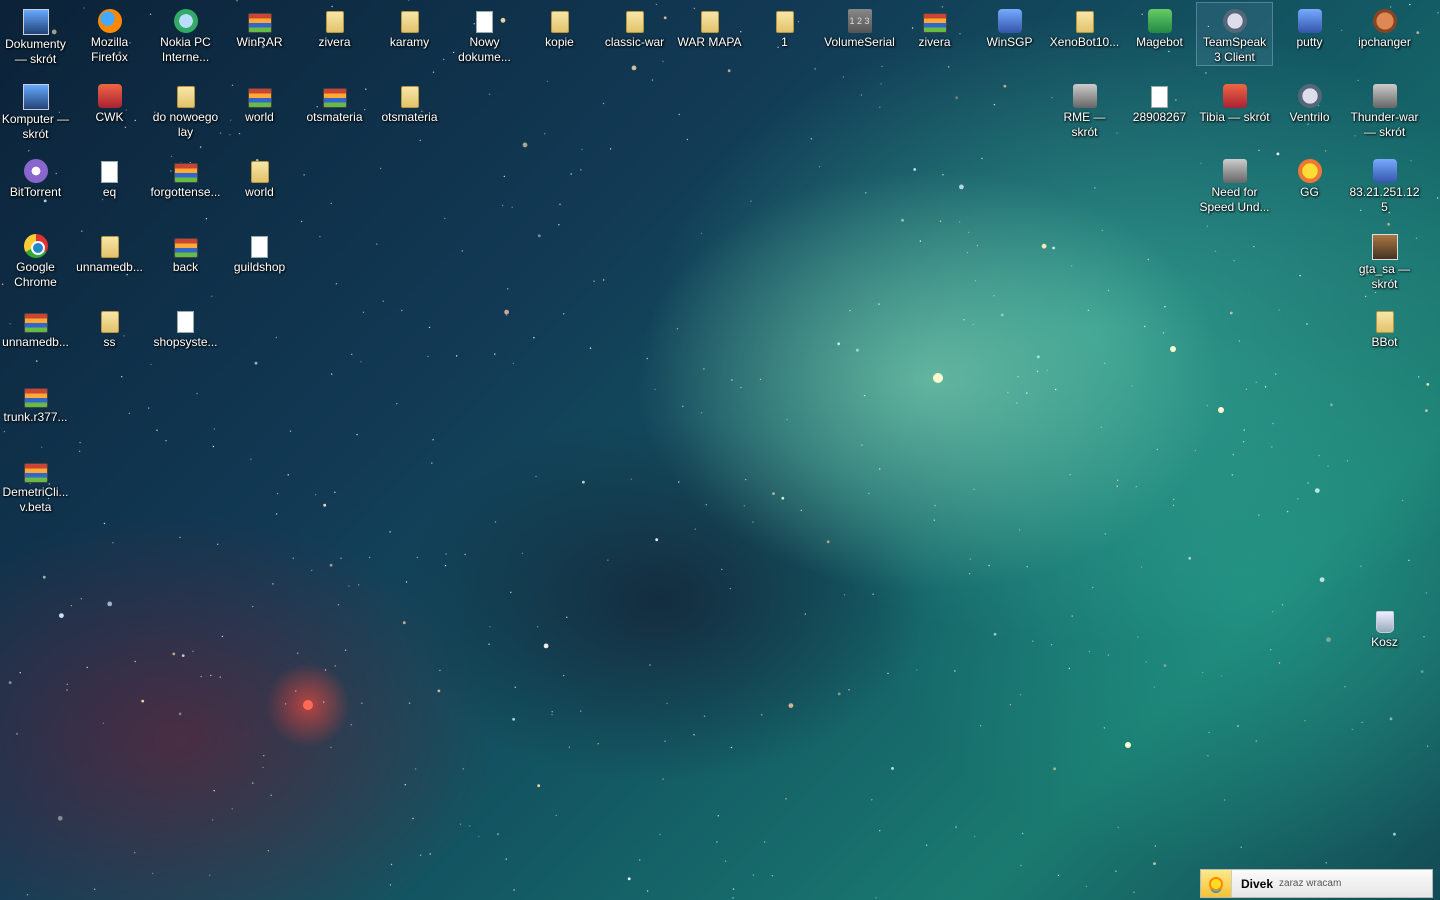  I want to click on desktop-icon: Magebot, so click(1159, 26).